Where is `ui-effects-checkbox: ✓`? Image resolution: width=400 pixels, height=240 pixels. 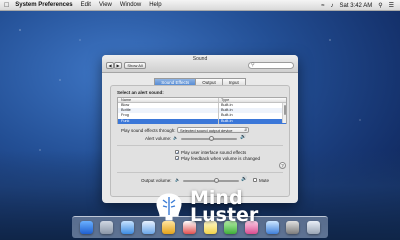 ui-effects-checkbox: ✓ is located at coordinates (177, 152).